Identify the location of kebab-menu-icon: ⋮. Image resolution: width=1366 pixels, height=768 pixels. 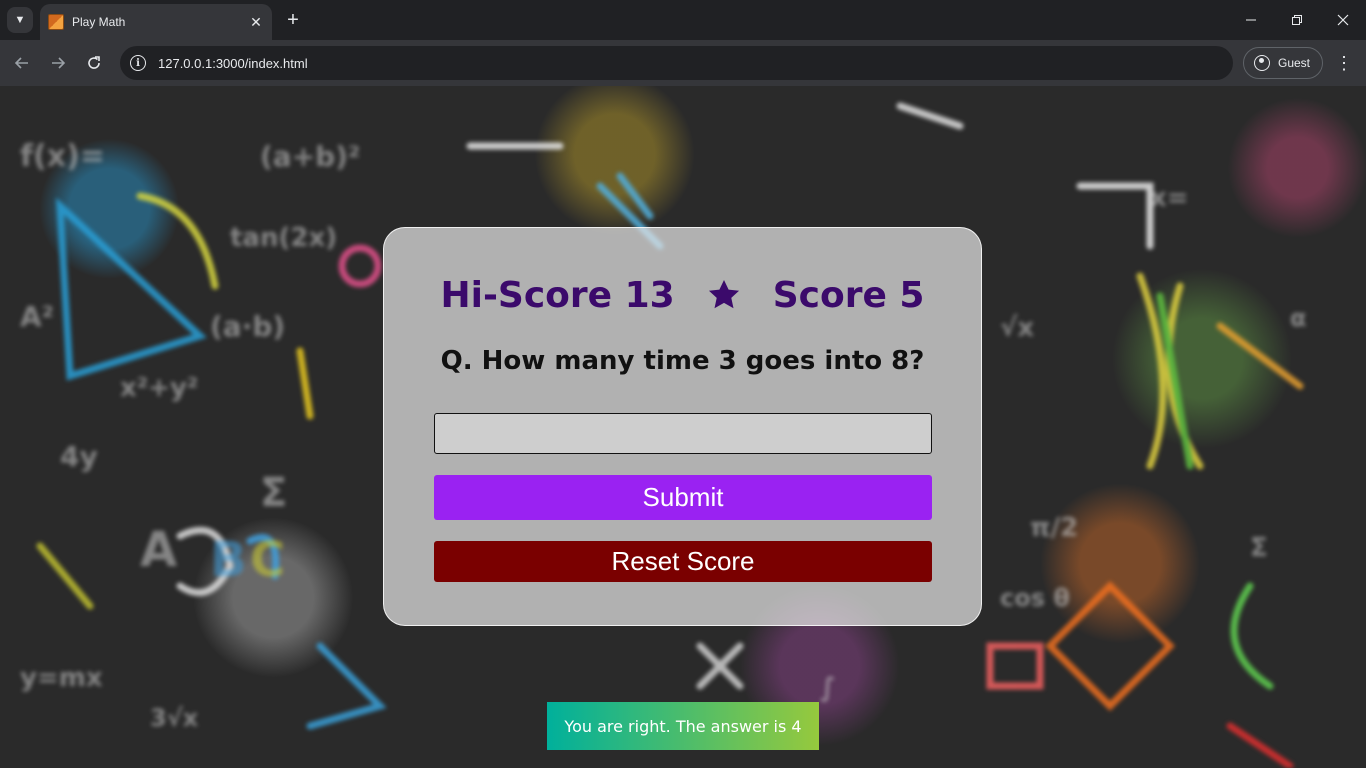
(1344, 62).